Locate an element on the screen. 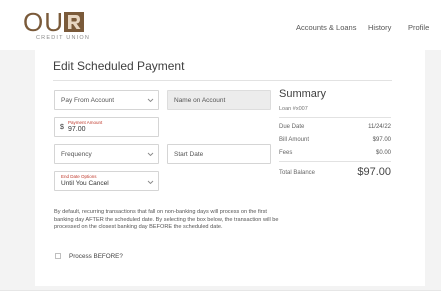 This screenshot has width=441, height=302. pay-from-account-placeholder: Pay From Account is located at coordinates (88, 100).